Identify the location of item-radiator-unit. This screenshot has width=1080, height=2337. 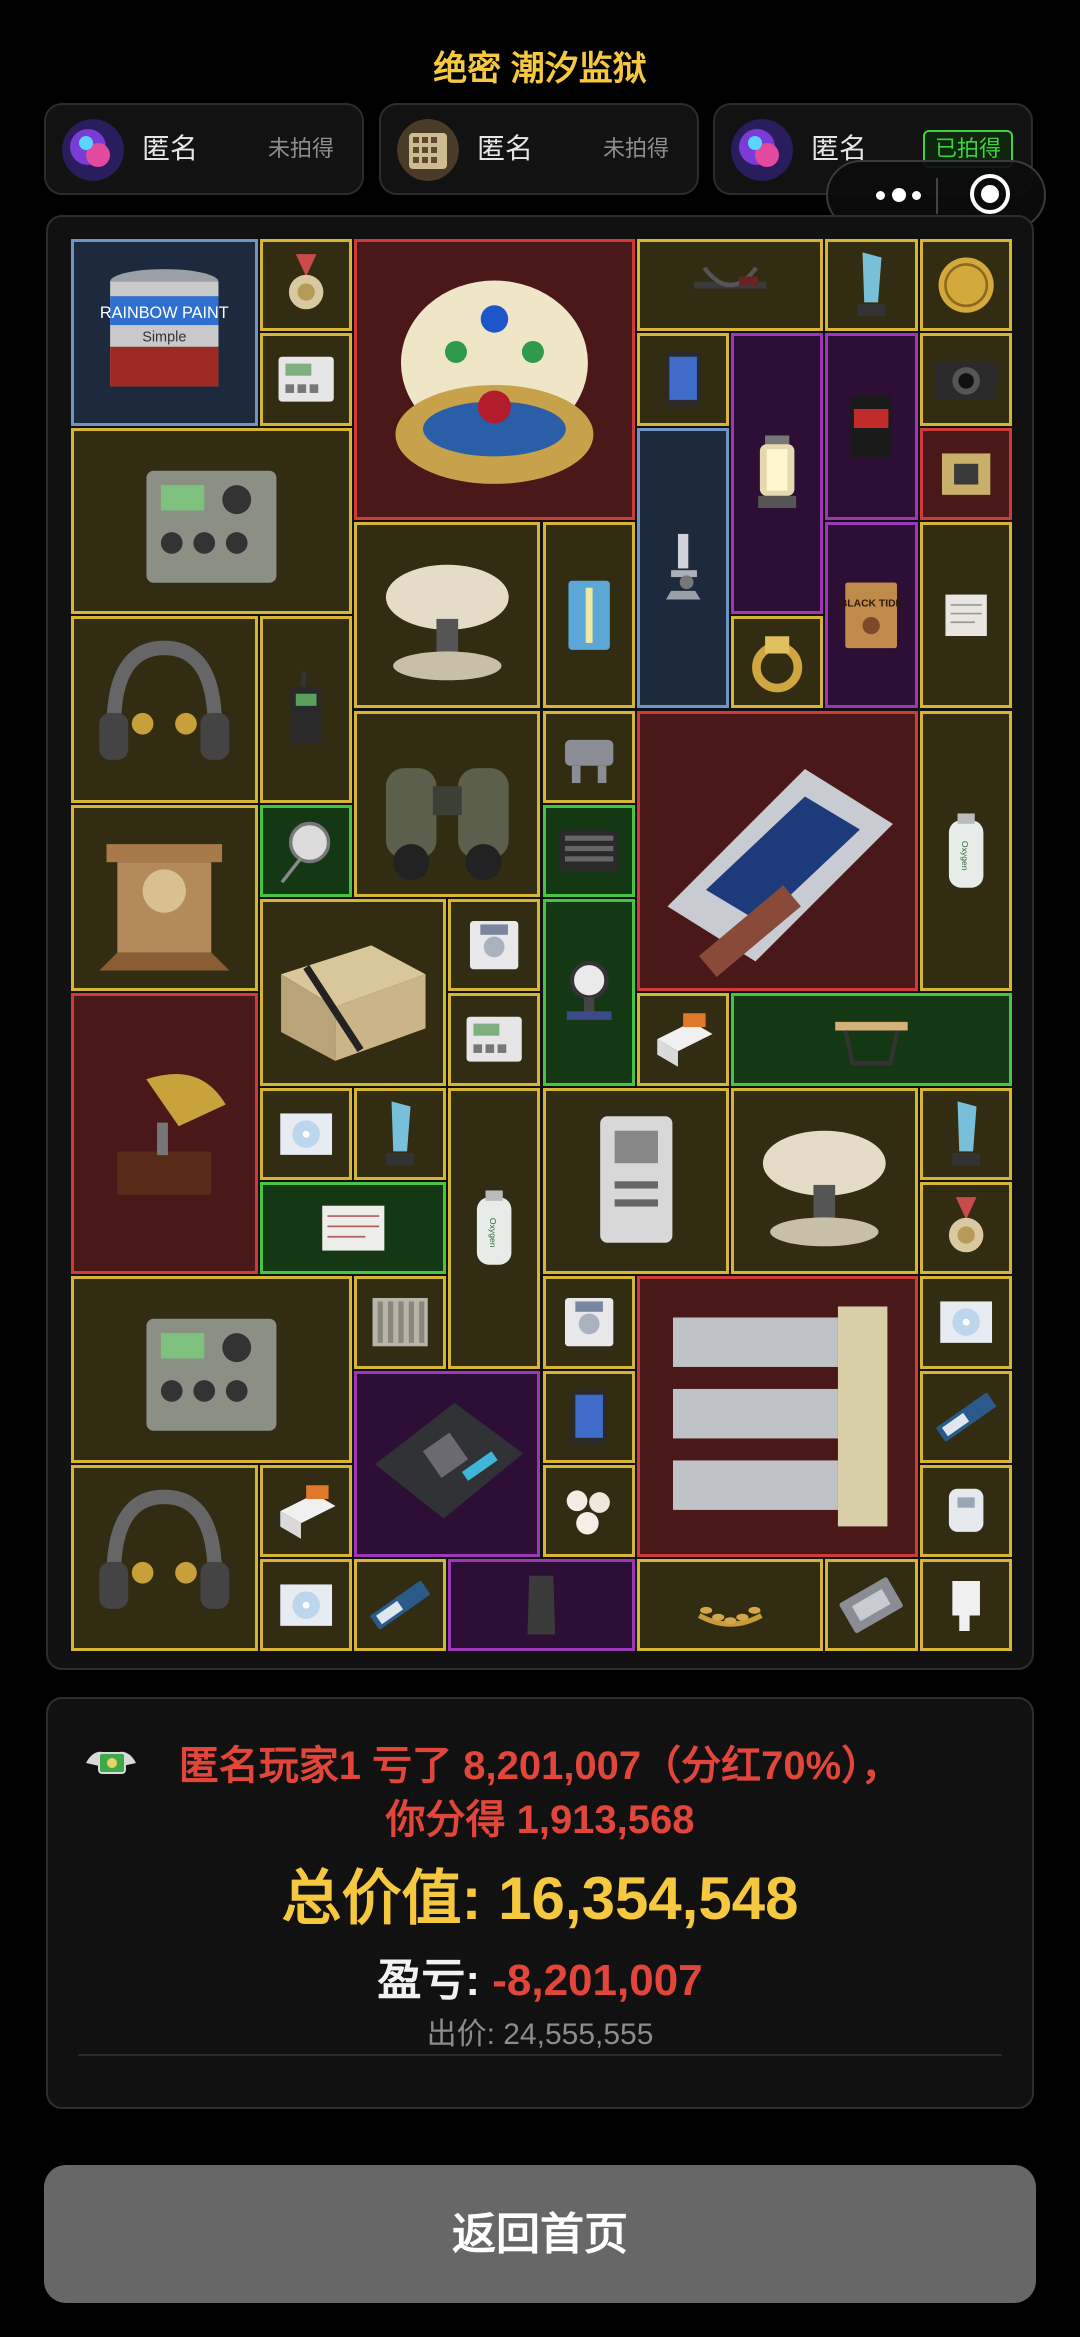
(777, 1417).